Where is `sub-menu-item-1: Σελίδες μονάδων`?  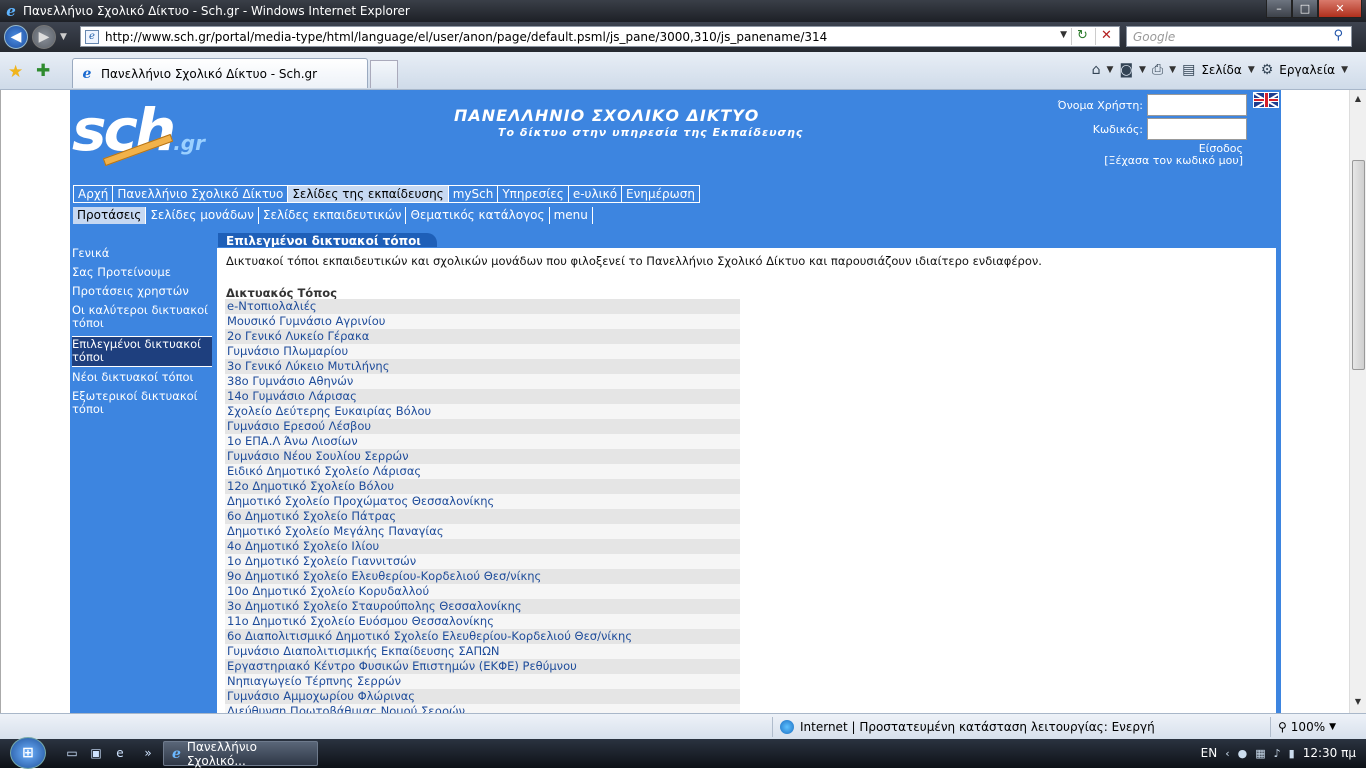
sub-menu-item-1: Σελίδες μονάδων is located at coordinates (202, 215).